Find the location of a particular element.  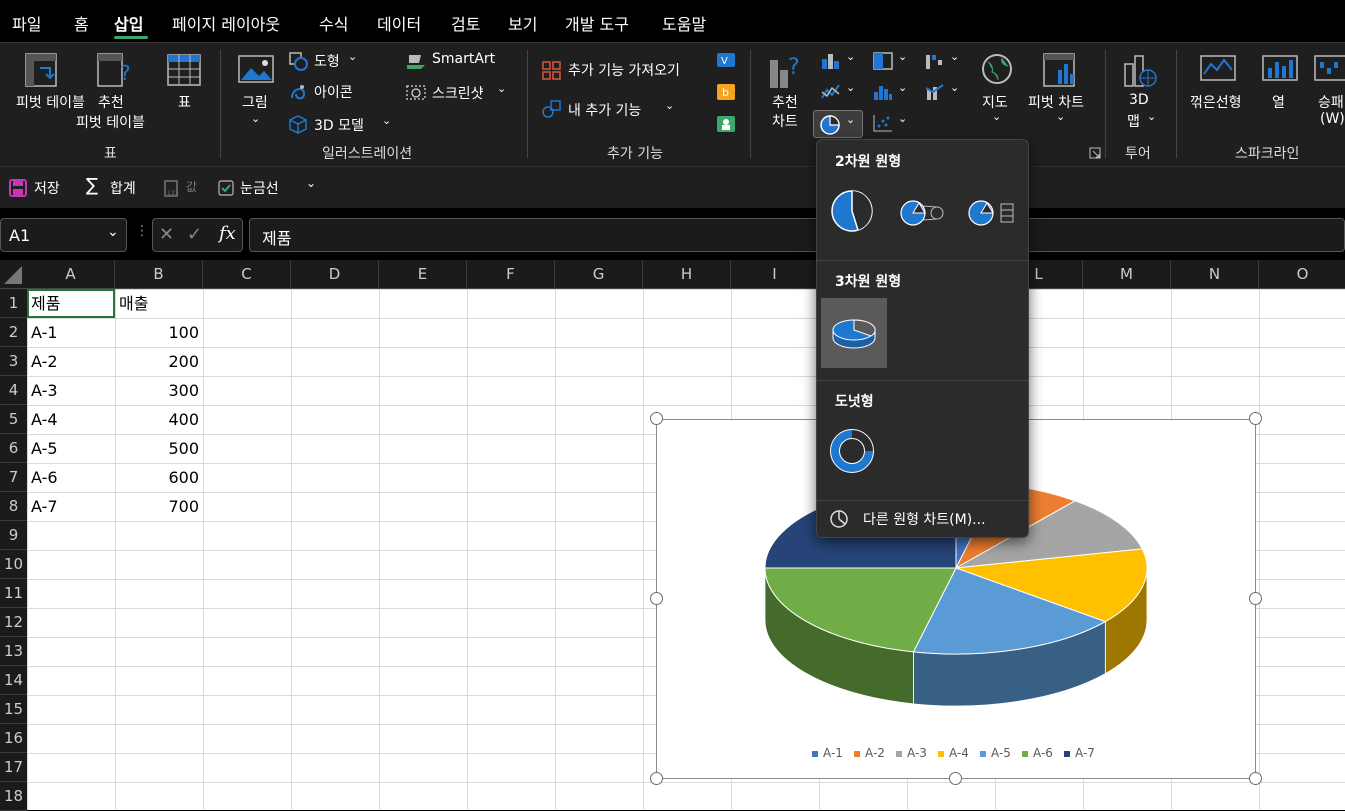

dialog-launcher-icon is located at coordinates (1095, 153).